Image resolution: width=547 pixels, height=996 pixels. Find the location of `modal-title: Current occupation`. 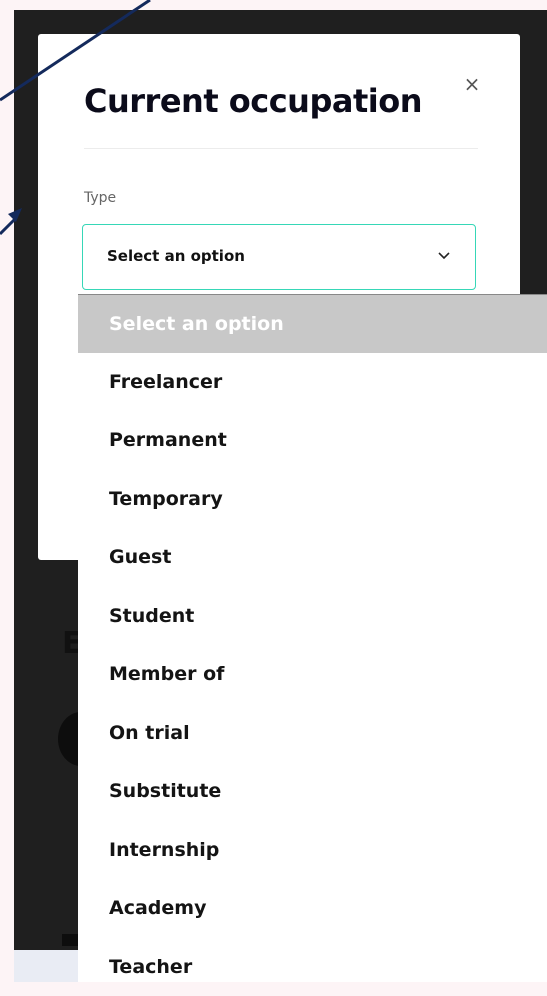

modal-title: Current occupation is located at coordinates (253, 101).